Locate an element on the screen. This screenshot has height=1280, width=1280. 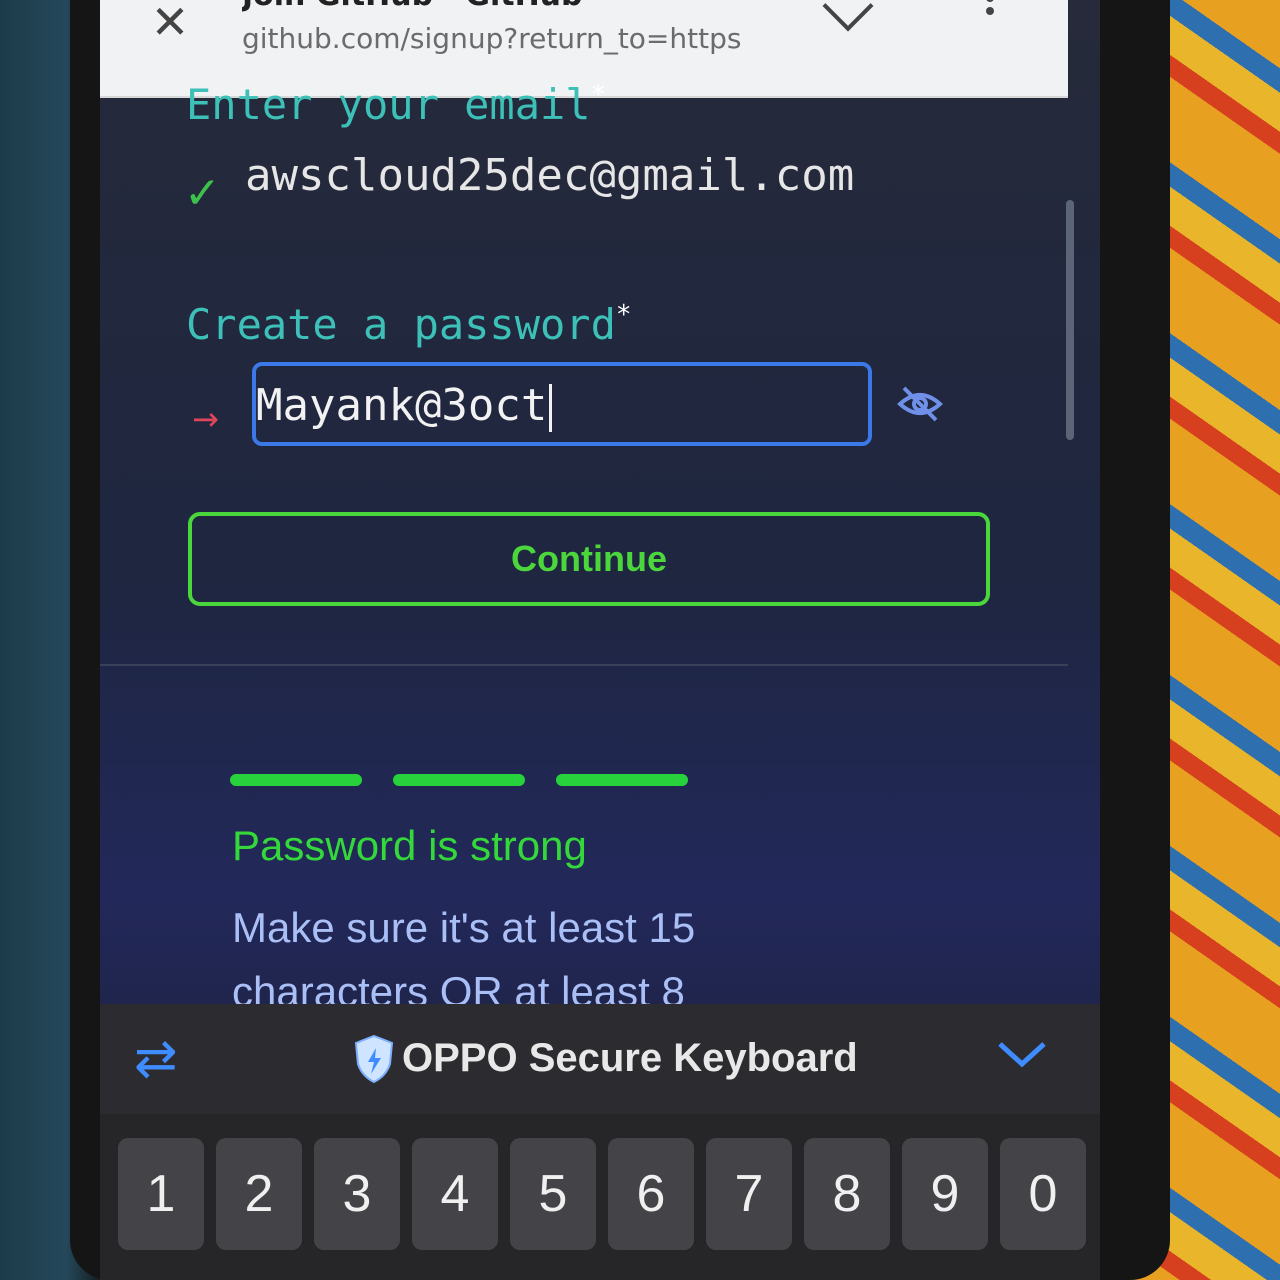
url-text: github.com/signup?return_to=https is located at coordinates (507, 38).